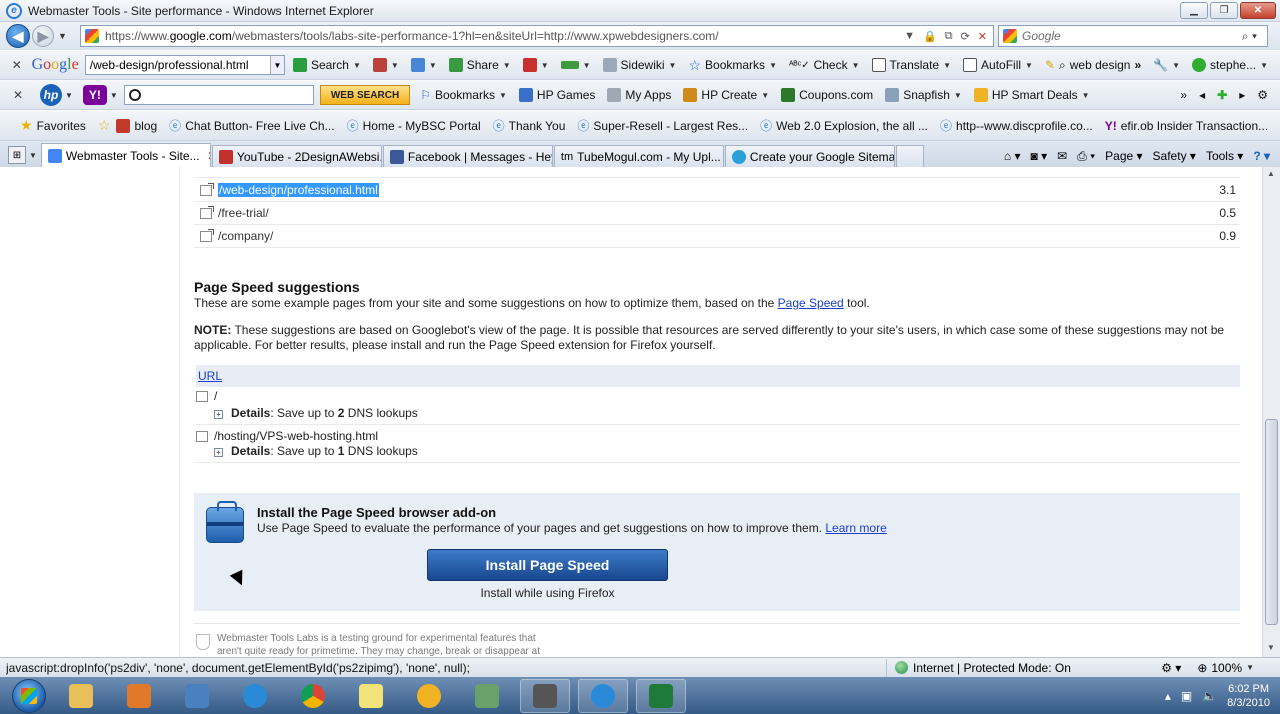 Image resolution: width=1280 pixels, height=714 pixels. I want to click on close-tab-icon: ✕, so click(209, 156).